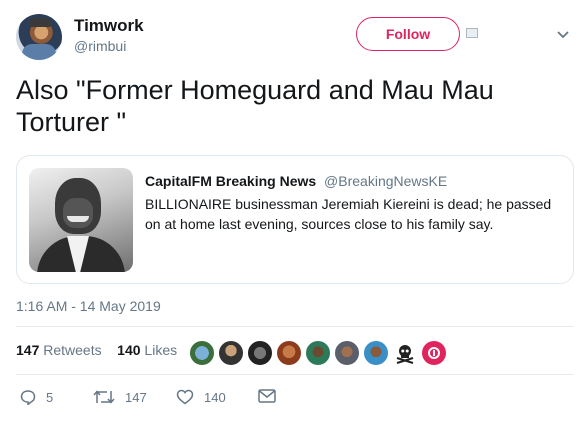  Describe the element at coordinates (472, 33) in the screenshot. I see `follow-extra-icon` at that location.